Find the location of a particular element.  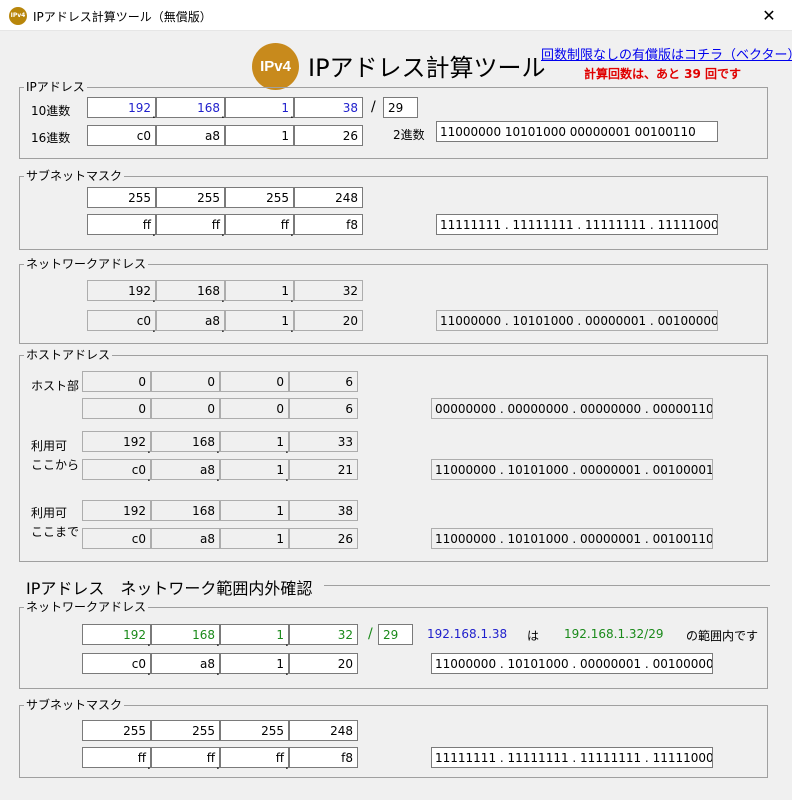

range-mask-octet-3-input: 255 is located at coordinates (254, 730).